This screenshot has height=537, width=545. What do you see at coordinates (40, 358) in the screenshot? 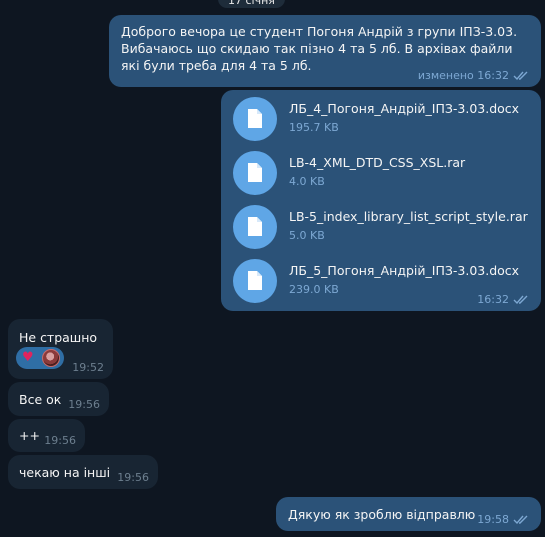
I see `reaction-badge: ♥` at bounding box center [40, 358].